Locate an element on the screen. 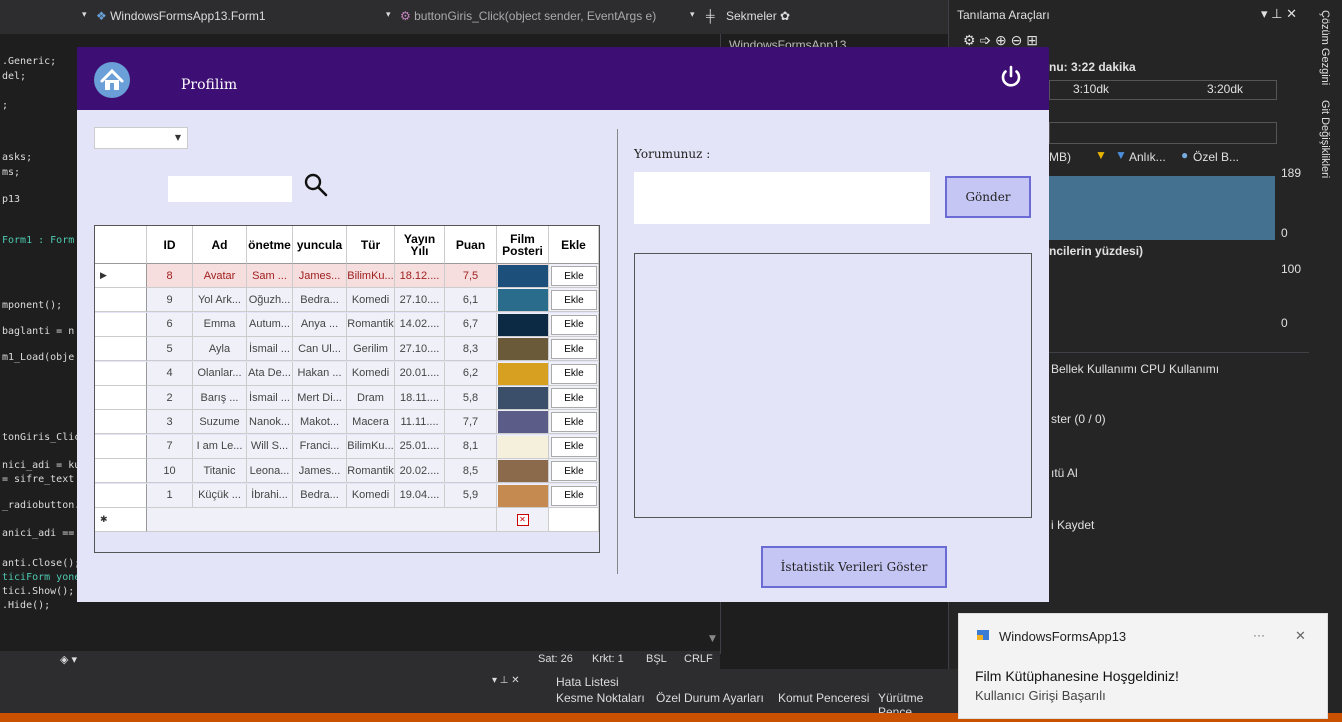  column-header-name: Ad is located at coordinates (220, 245).